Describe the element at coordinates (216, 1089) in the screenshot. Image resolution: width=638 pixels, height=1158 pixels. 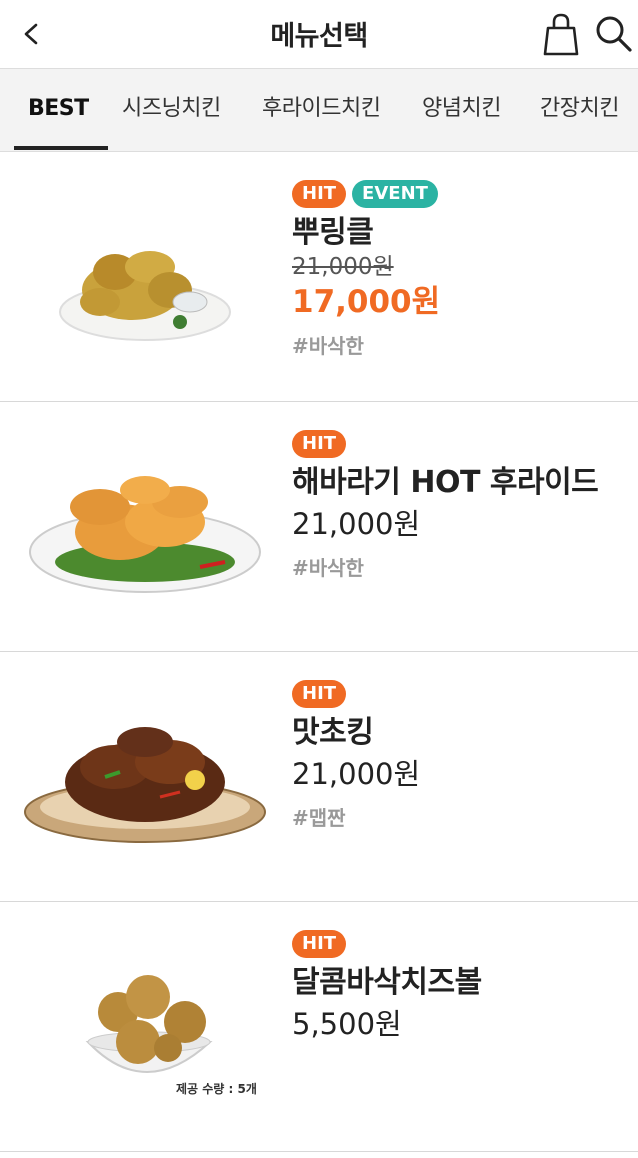
I see `quantity-caption: 제공 수량 : 5개` at that location.